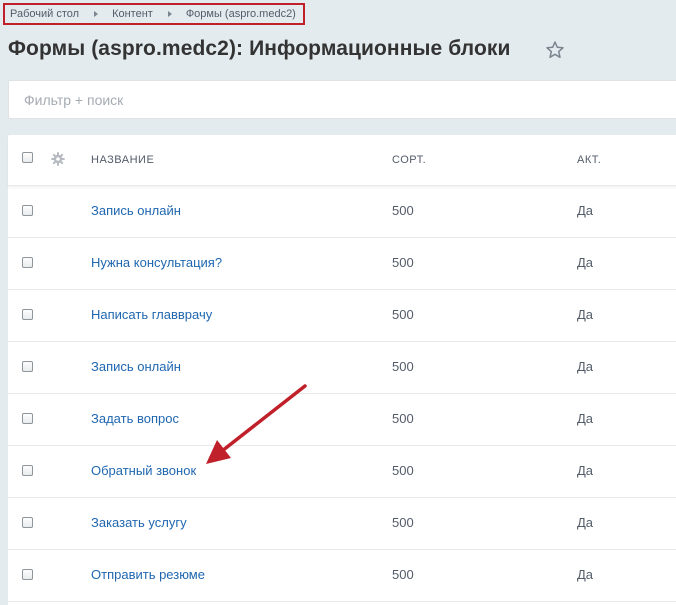 The width and height of the screenshot is (676, 605). What do you see at coordinates (151, 314) in the screenshot?
I see `row-name-link: Написать главврачу` at bounding box center [151, 314].